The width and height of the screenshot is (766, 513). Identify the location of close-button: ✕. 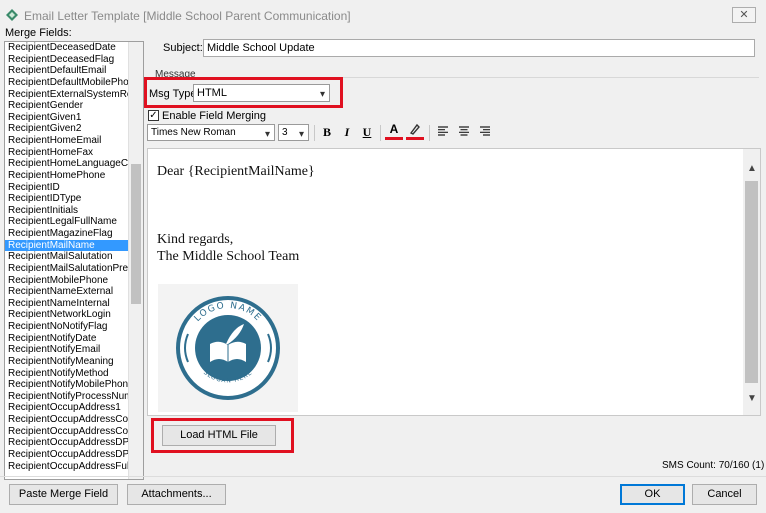
(744, 15).